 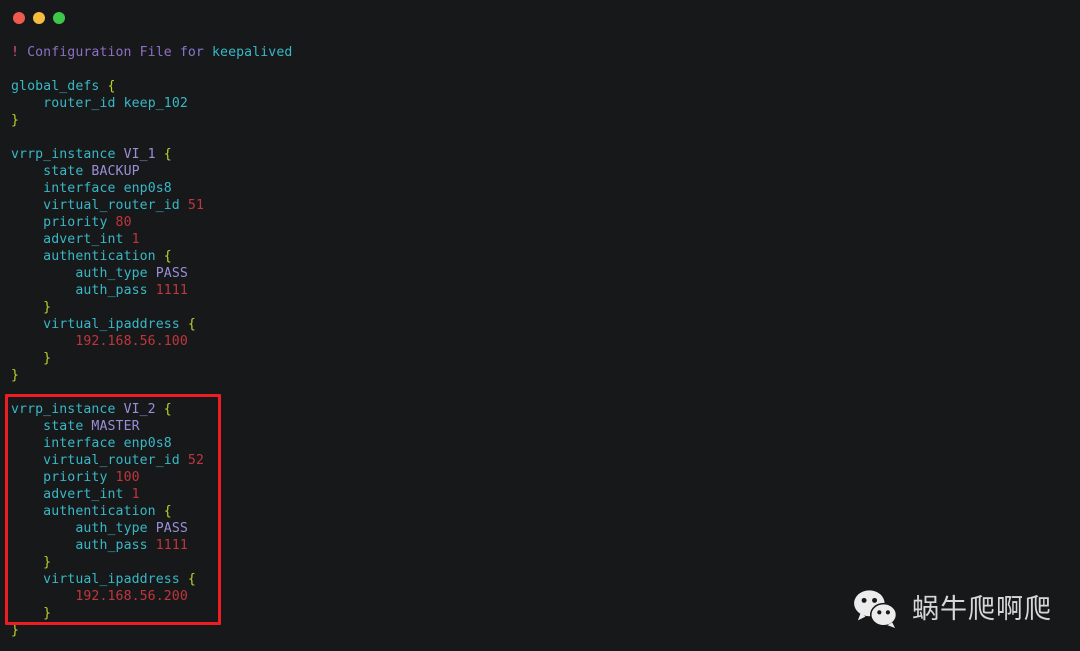 I want to click on code-line: priority 80, so click(x=540, y=222).